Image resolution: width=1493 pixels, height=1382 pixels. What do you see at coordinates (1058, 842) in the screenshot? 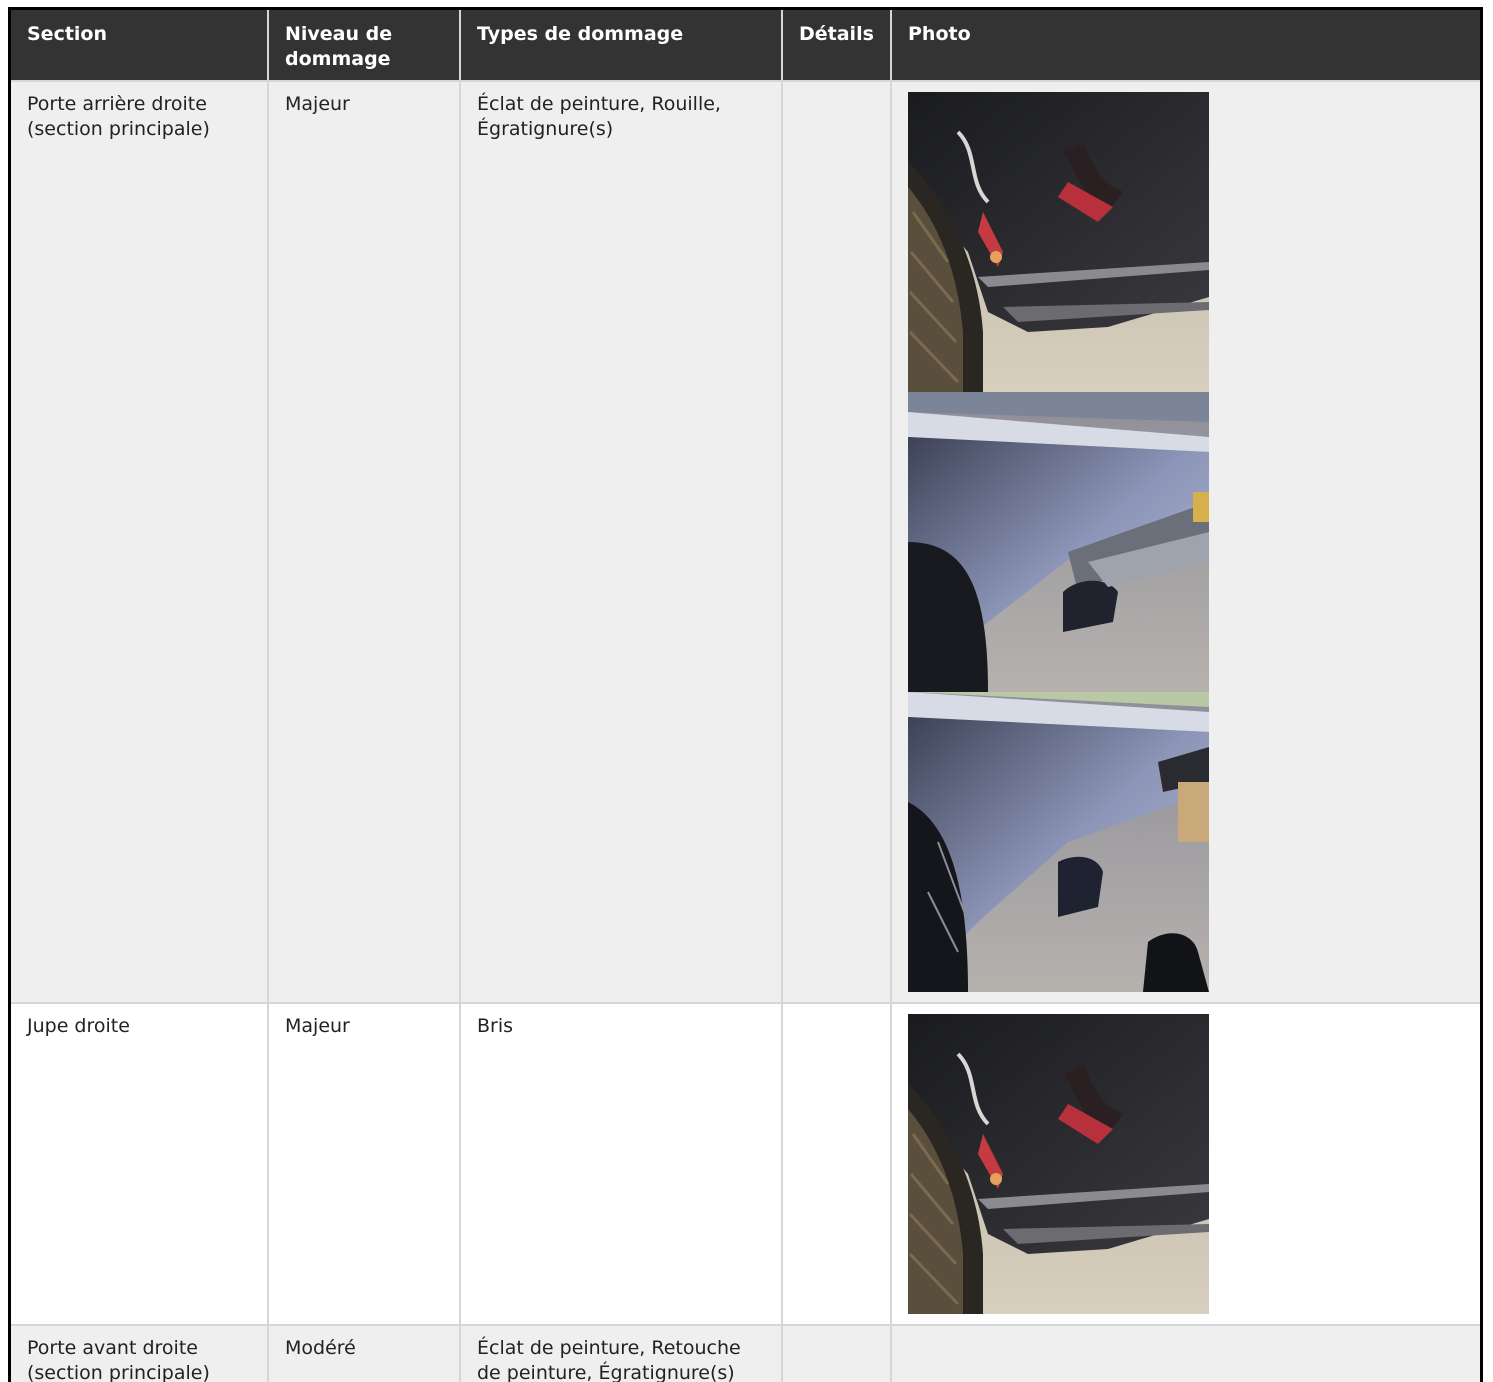
I see `door-handle-reflection-photo` at bounding box center [1058, 842].